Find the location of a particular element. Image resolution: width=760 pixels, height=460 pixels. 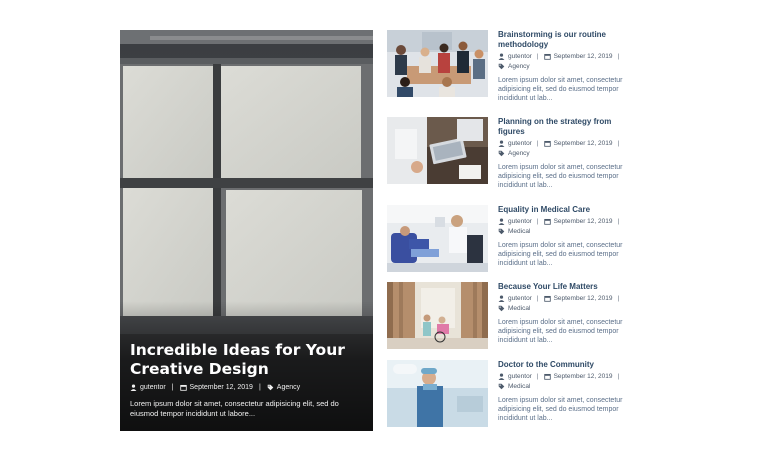

post-title: Doctor to the Community is located at coordinates (565, 365).